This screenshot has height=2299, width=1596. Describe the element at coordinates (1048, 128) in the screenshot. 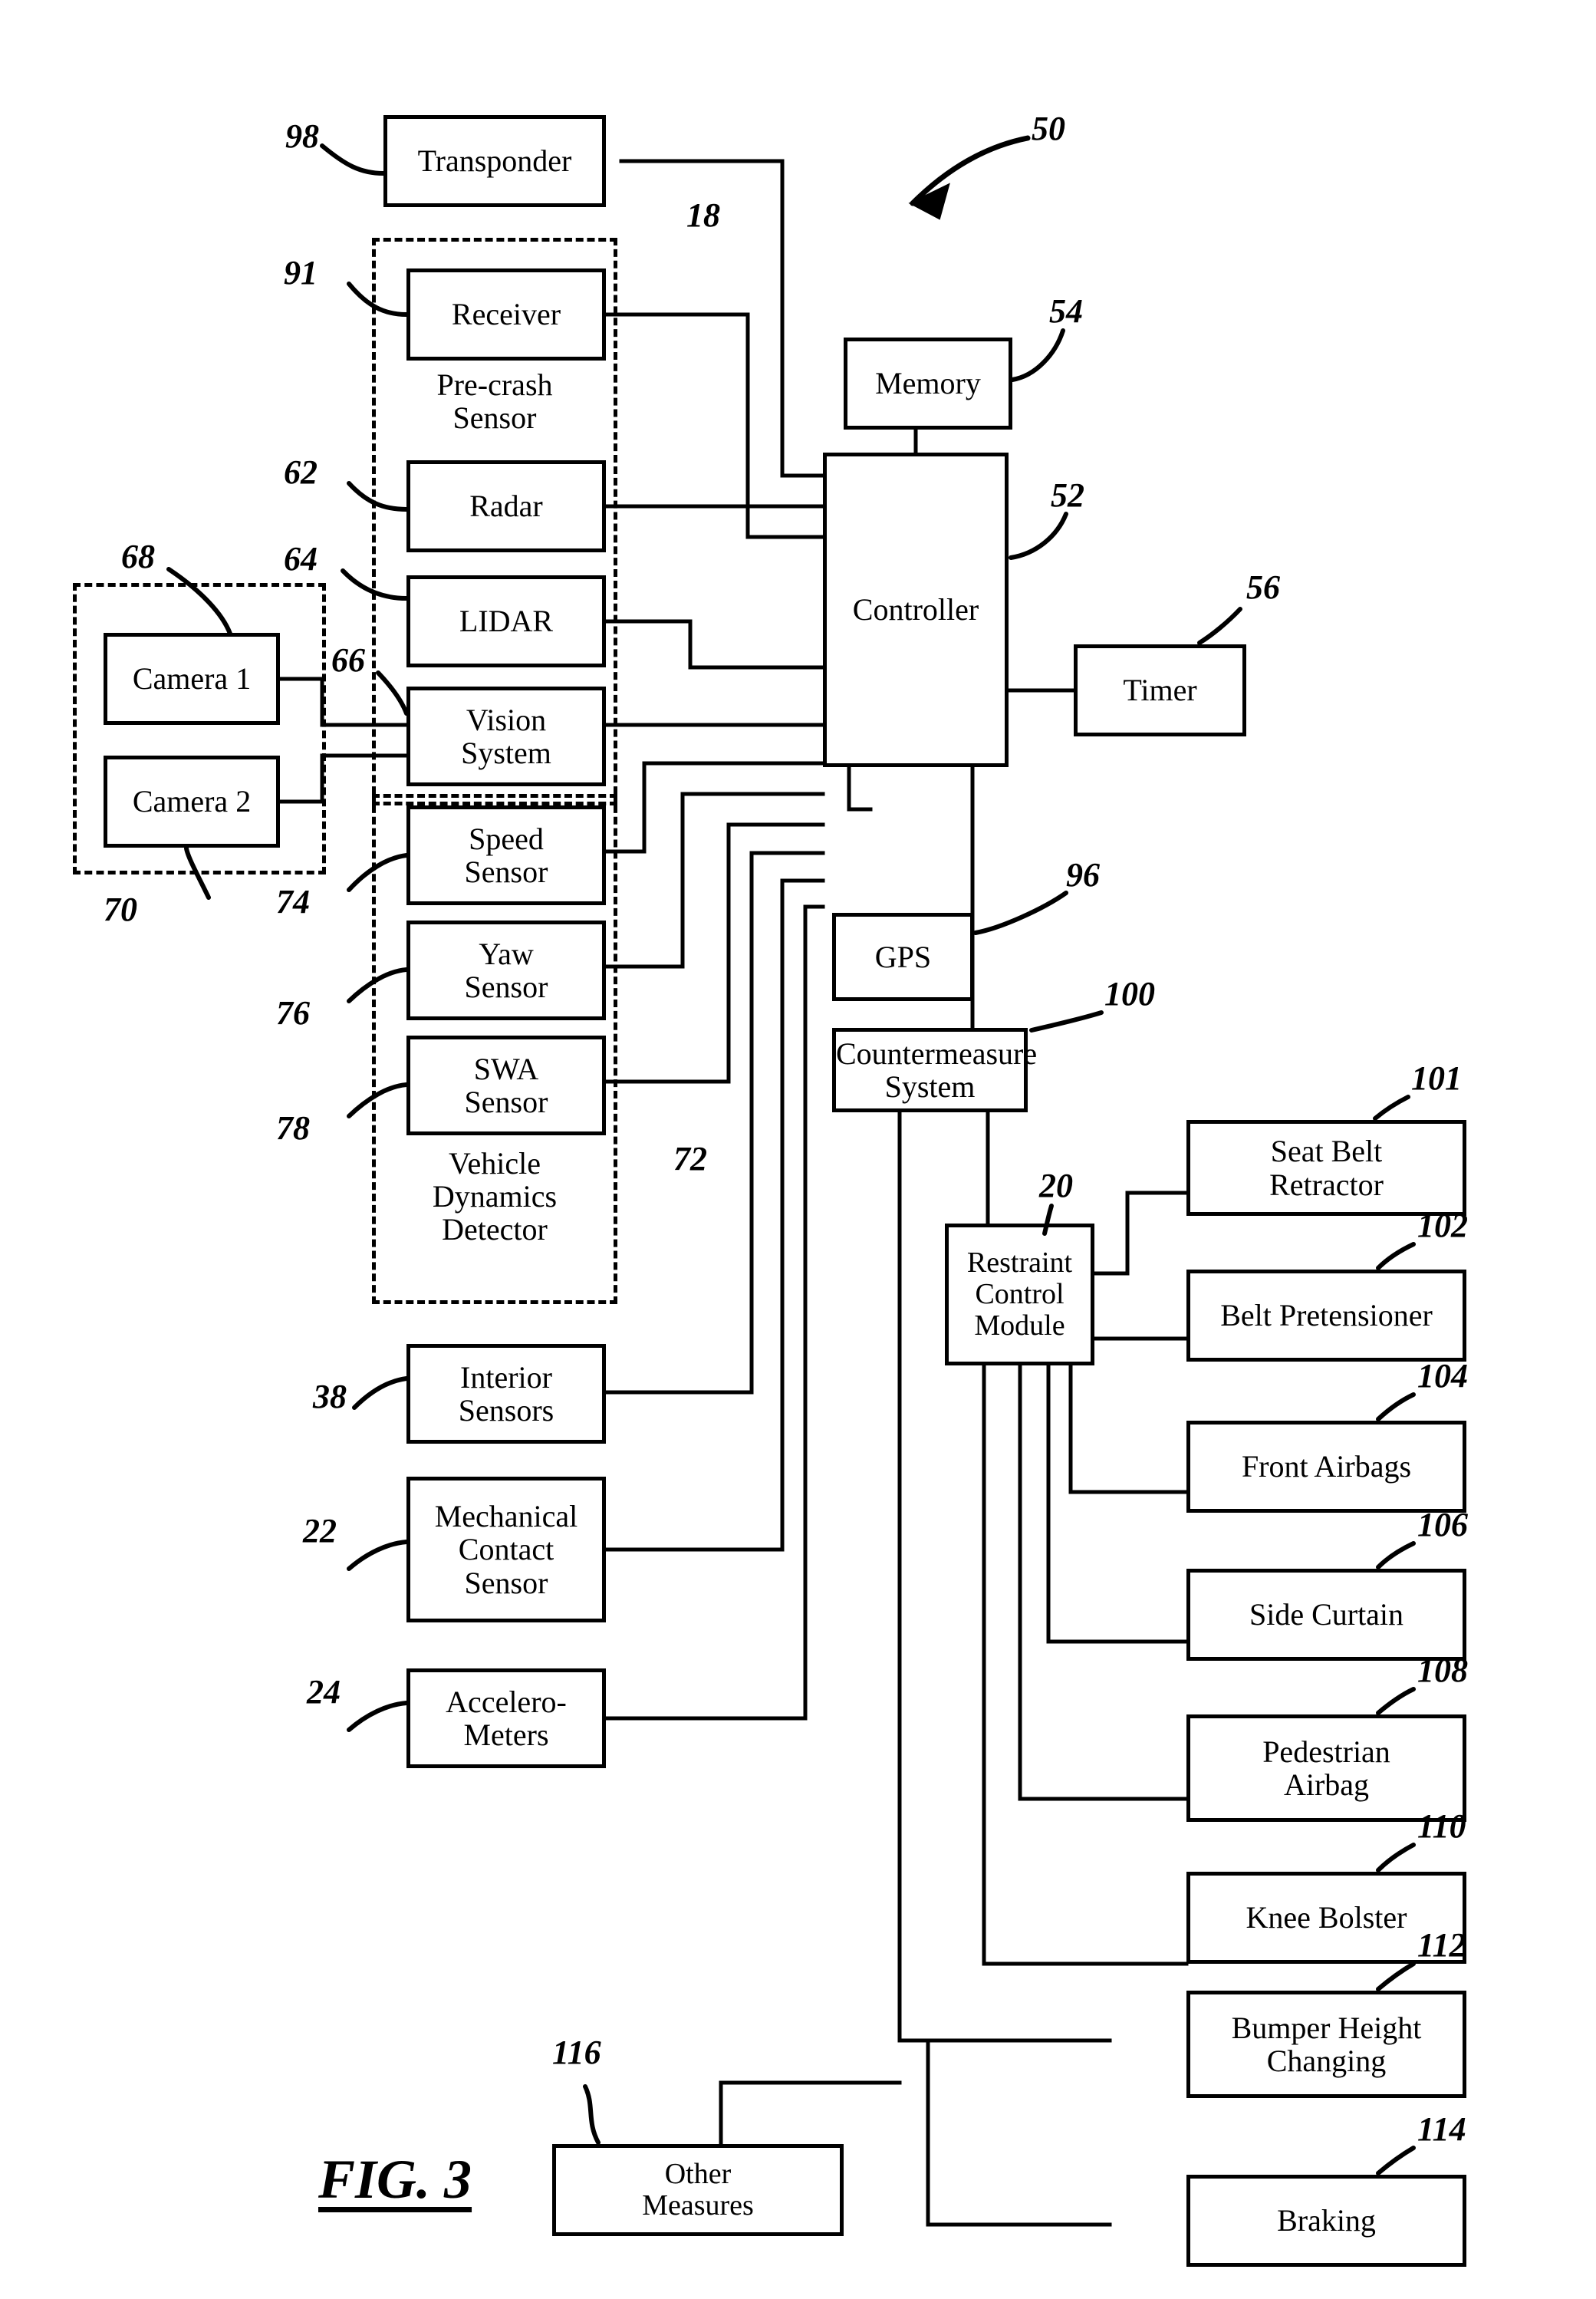

I see `ref-numeral-50: 50` at that location.